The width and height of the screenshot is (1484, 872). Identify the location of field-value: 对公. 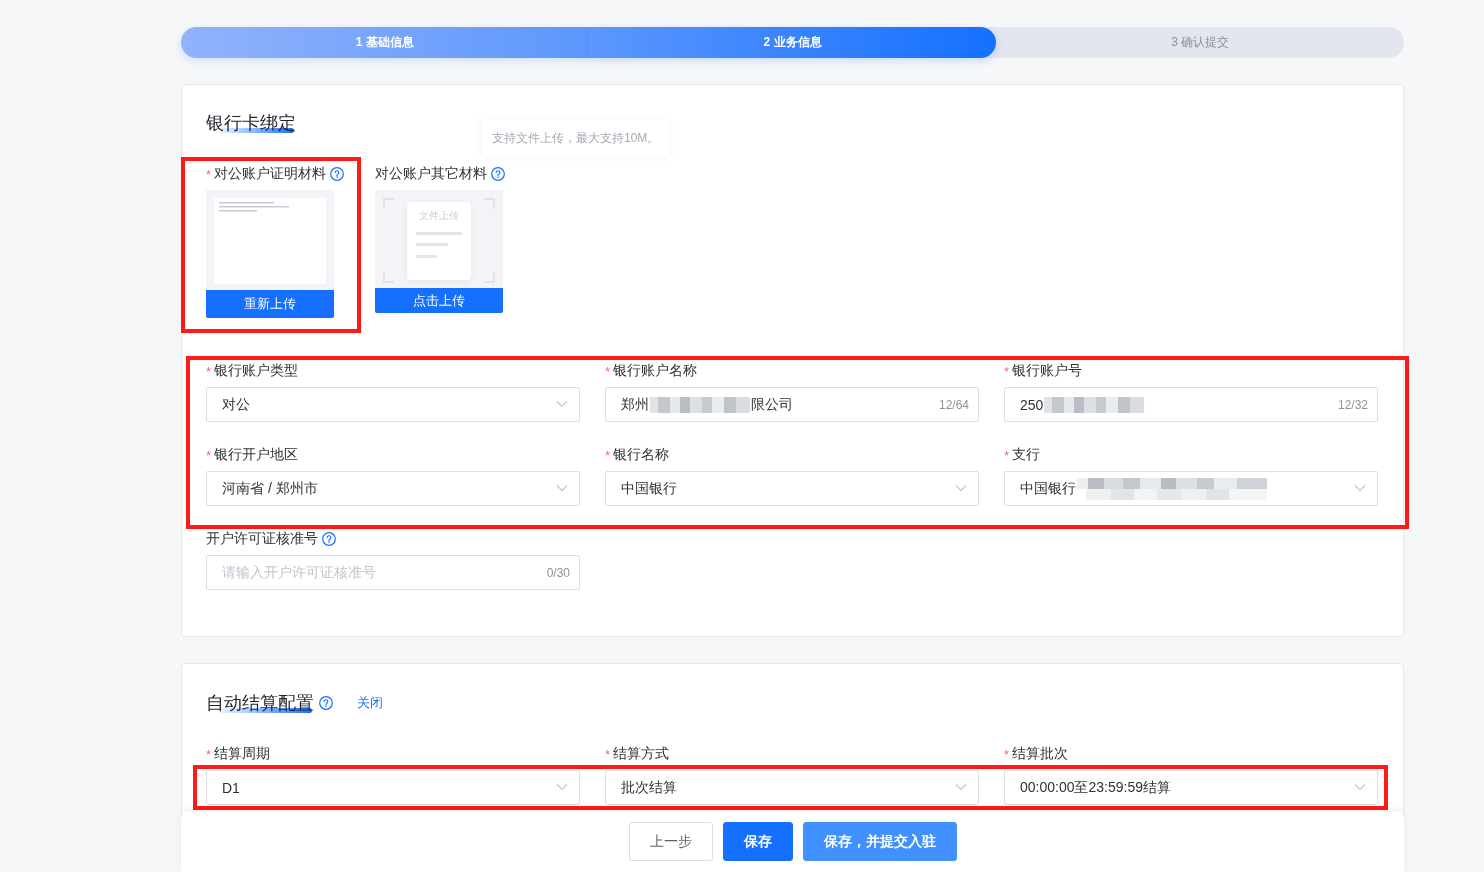
(236, 404).